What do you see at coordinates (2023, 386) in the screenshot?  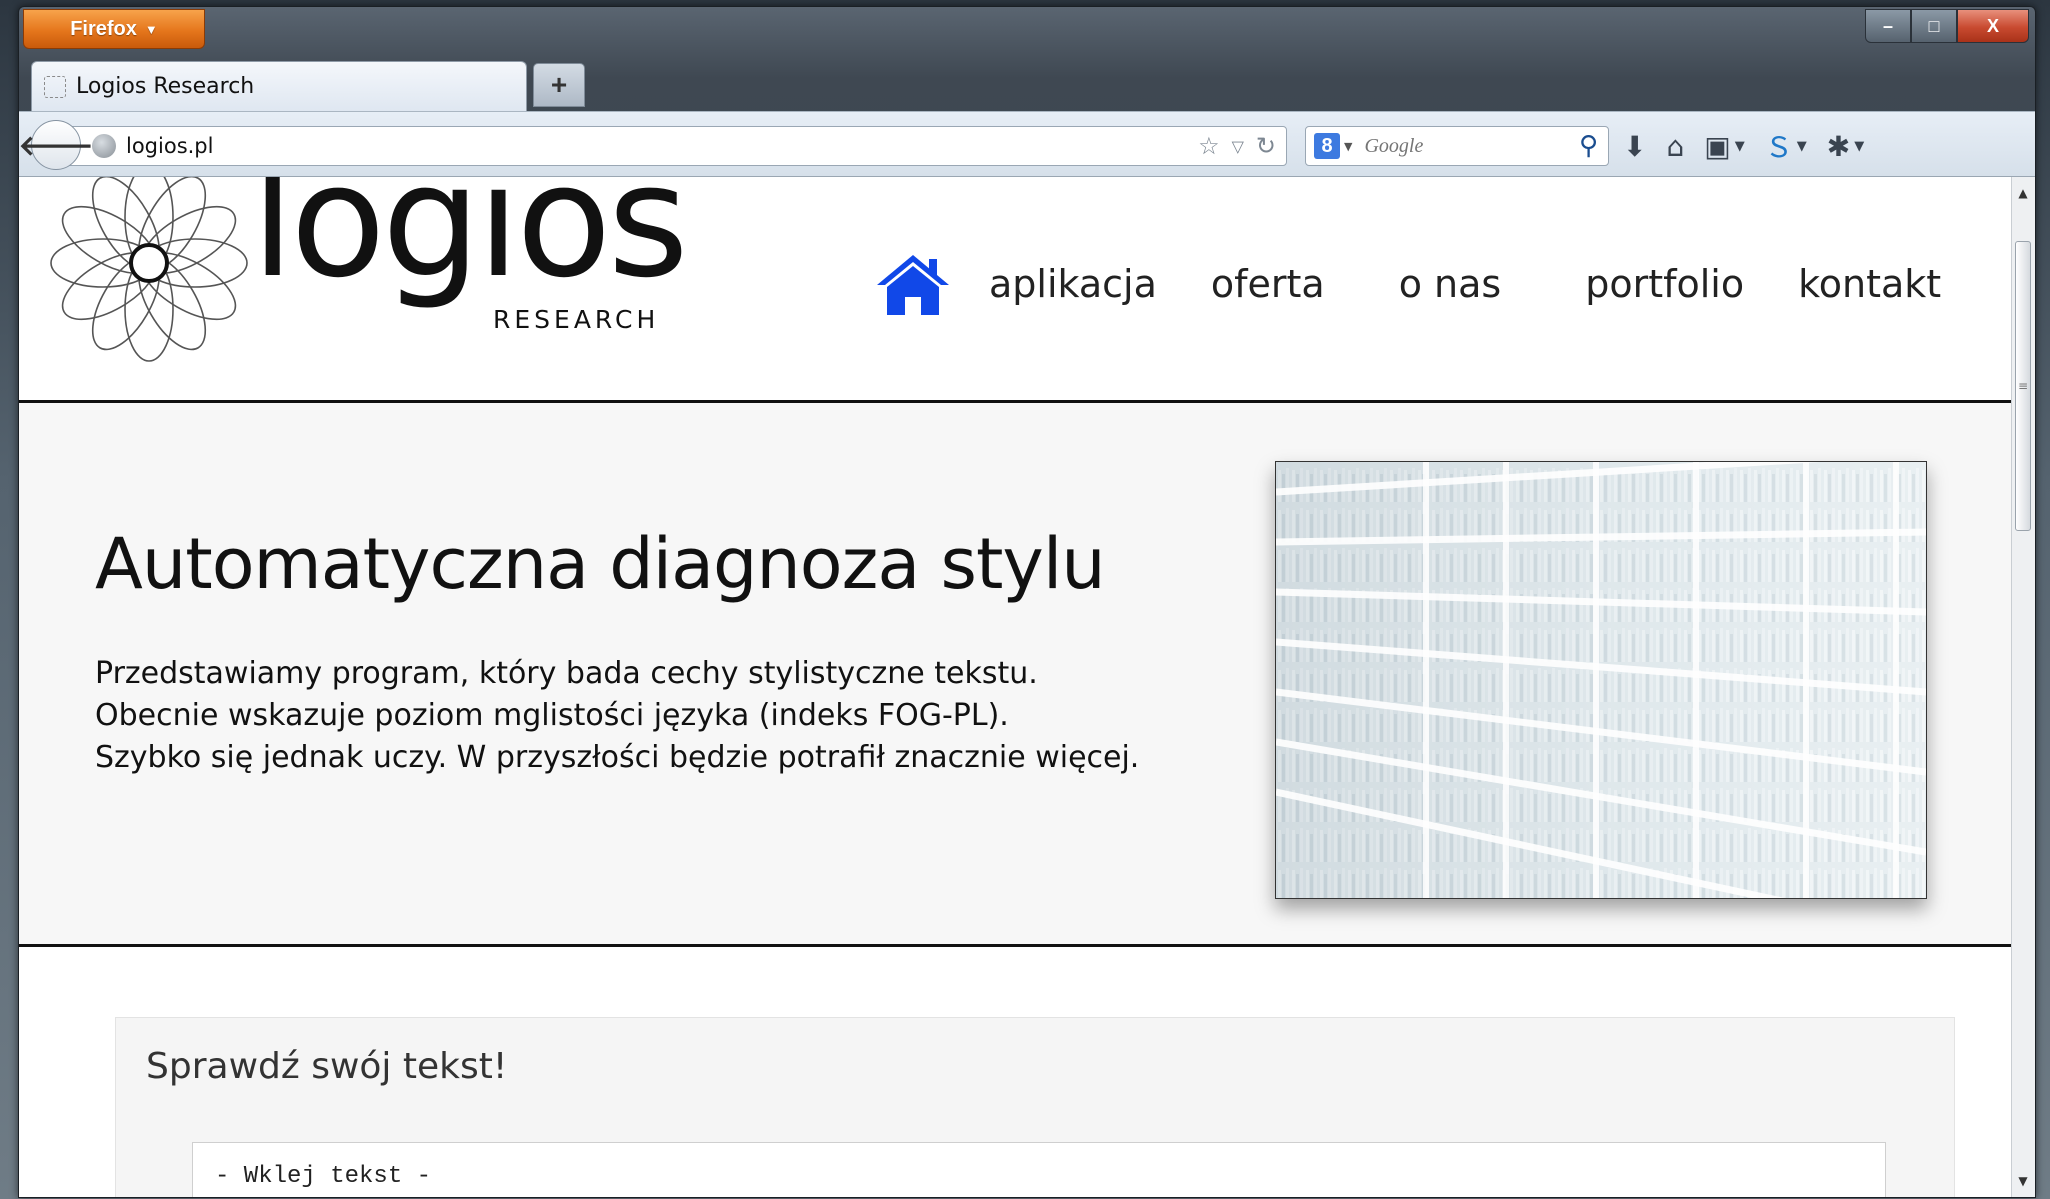 I see `scroll-thumb: ≡` at bounding box center [2023, 386].